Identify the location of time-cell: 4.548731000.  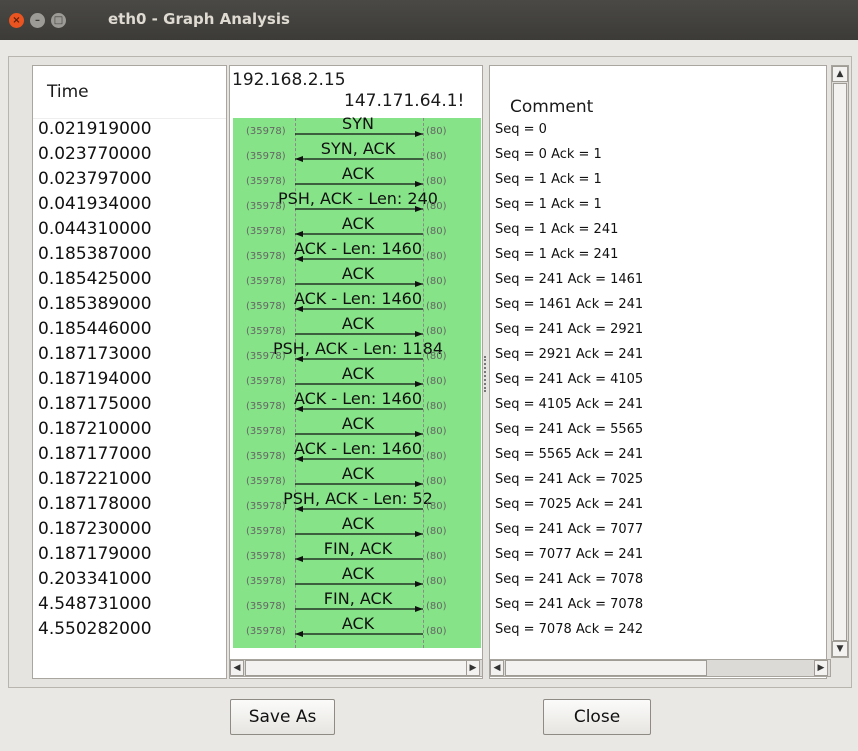
(95, 604).